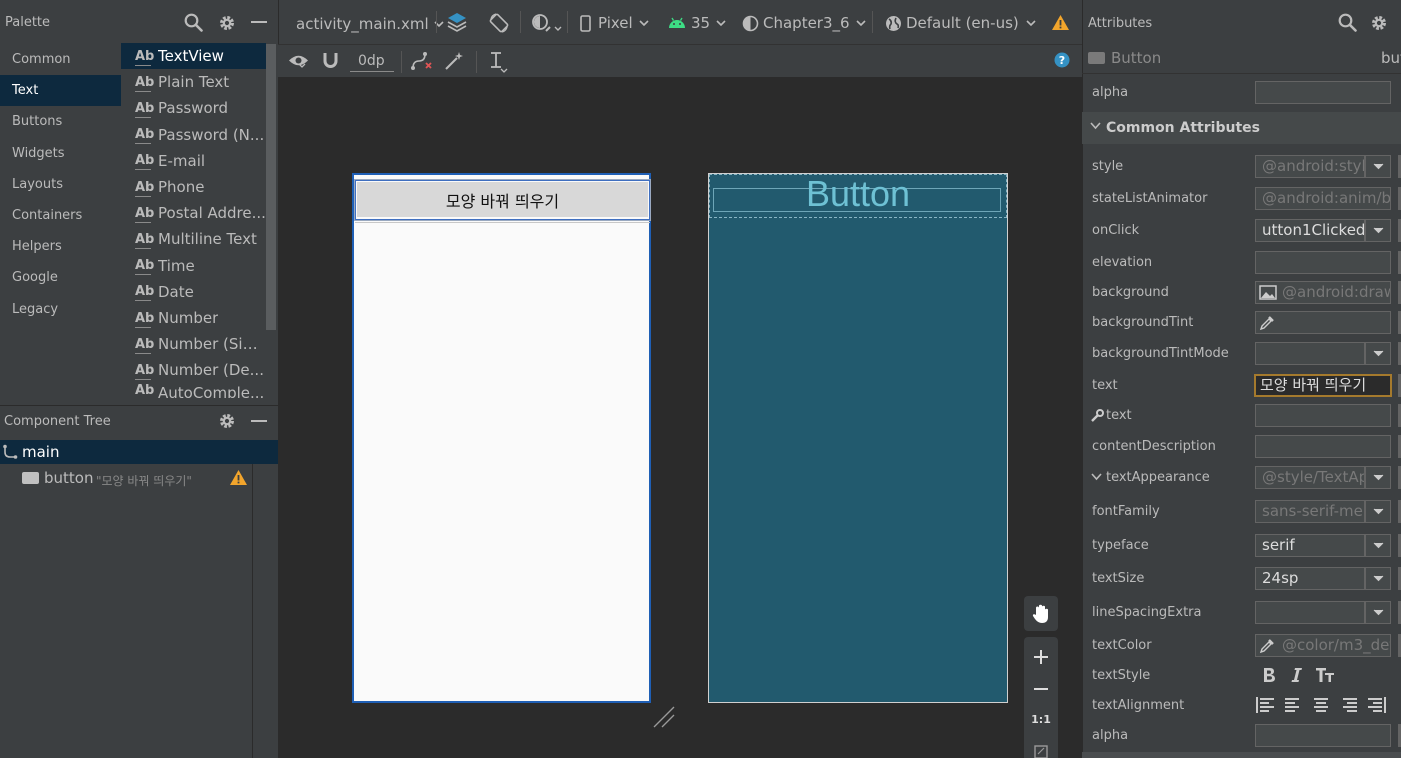 Image resolution: width=1401 pixels, height=758 pixels. What do you see at coordinates (1323, 322) in the screenshot?
I see `attr-field-backgroundtint` at bounding box center [1323, 322].